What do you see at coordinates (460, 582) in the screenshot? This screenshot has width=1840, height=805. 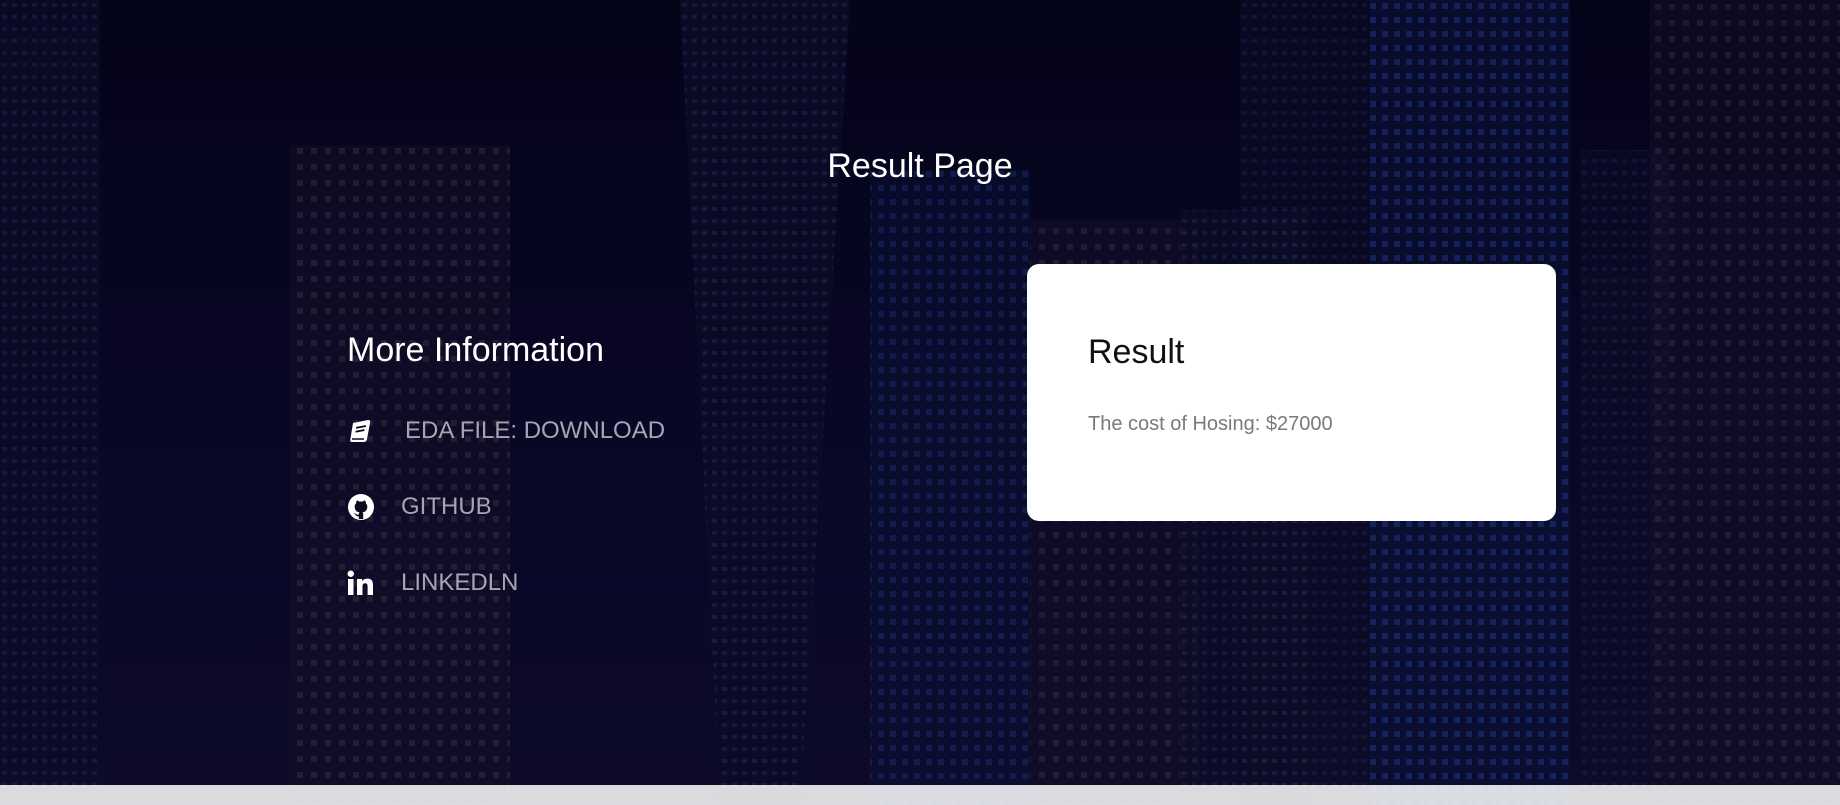 I see `linkedin-label: LINKEDLN` at bounding box center [460, 582].